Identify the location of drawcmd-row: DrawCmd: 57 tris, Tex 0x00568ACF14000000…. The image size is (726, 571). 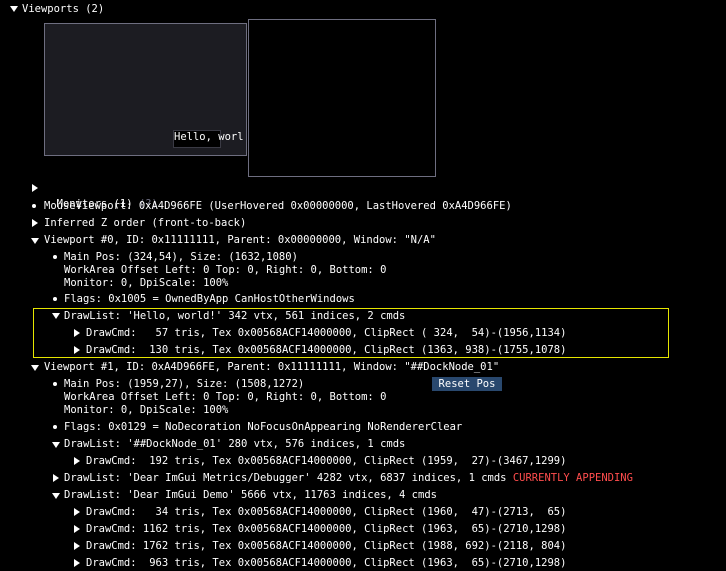
(326, 333).